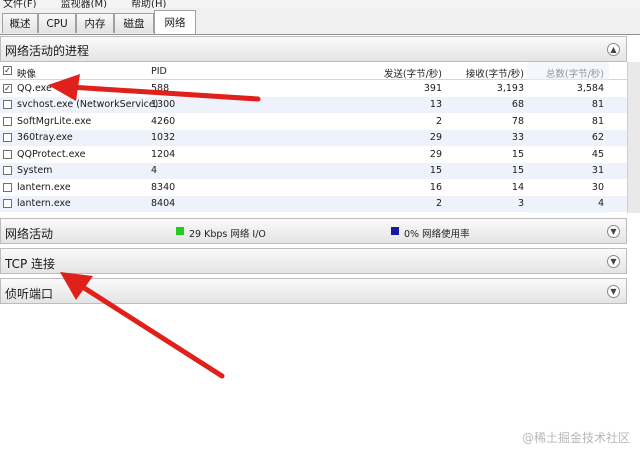 The width and height of the screenshot is (640, 454). I want to click on watermark: @稀土掘金技术社区, so click(575, 438).